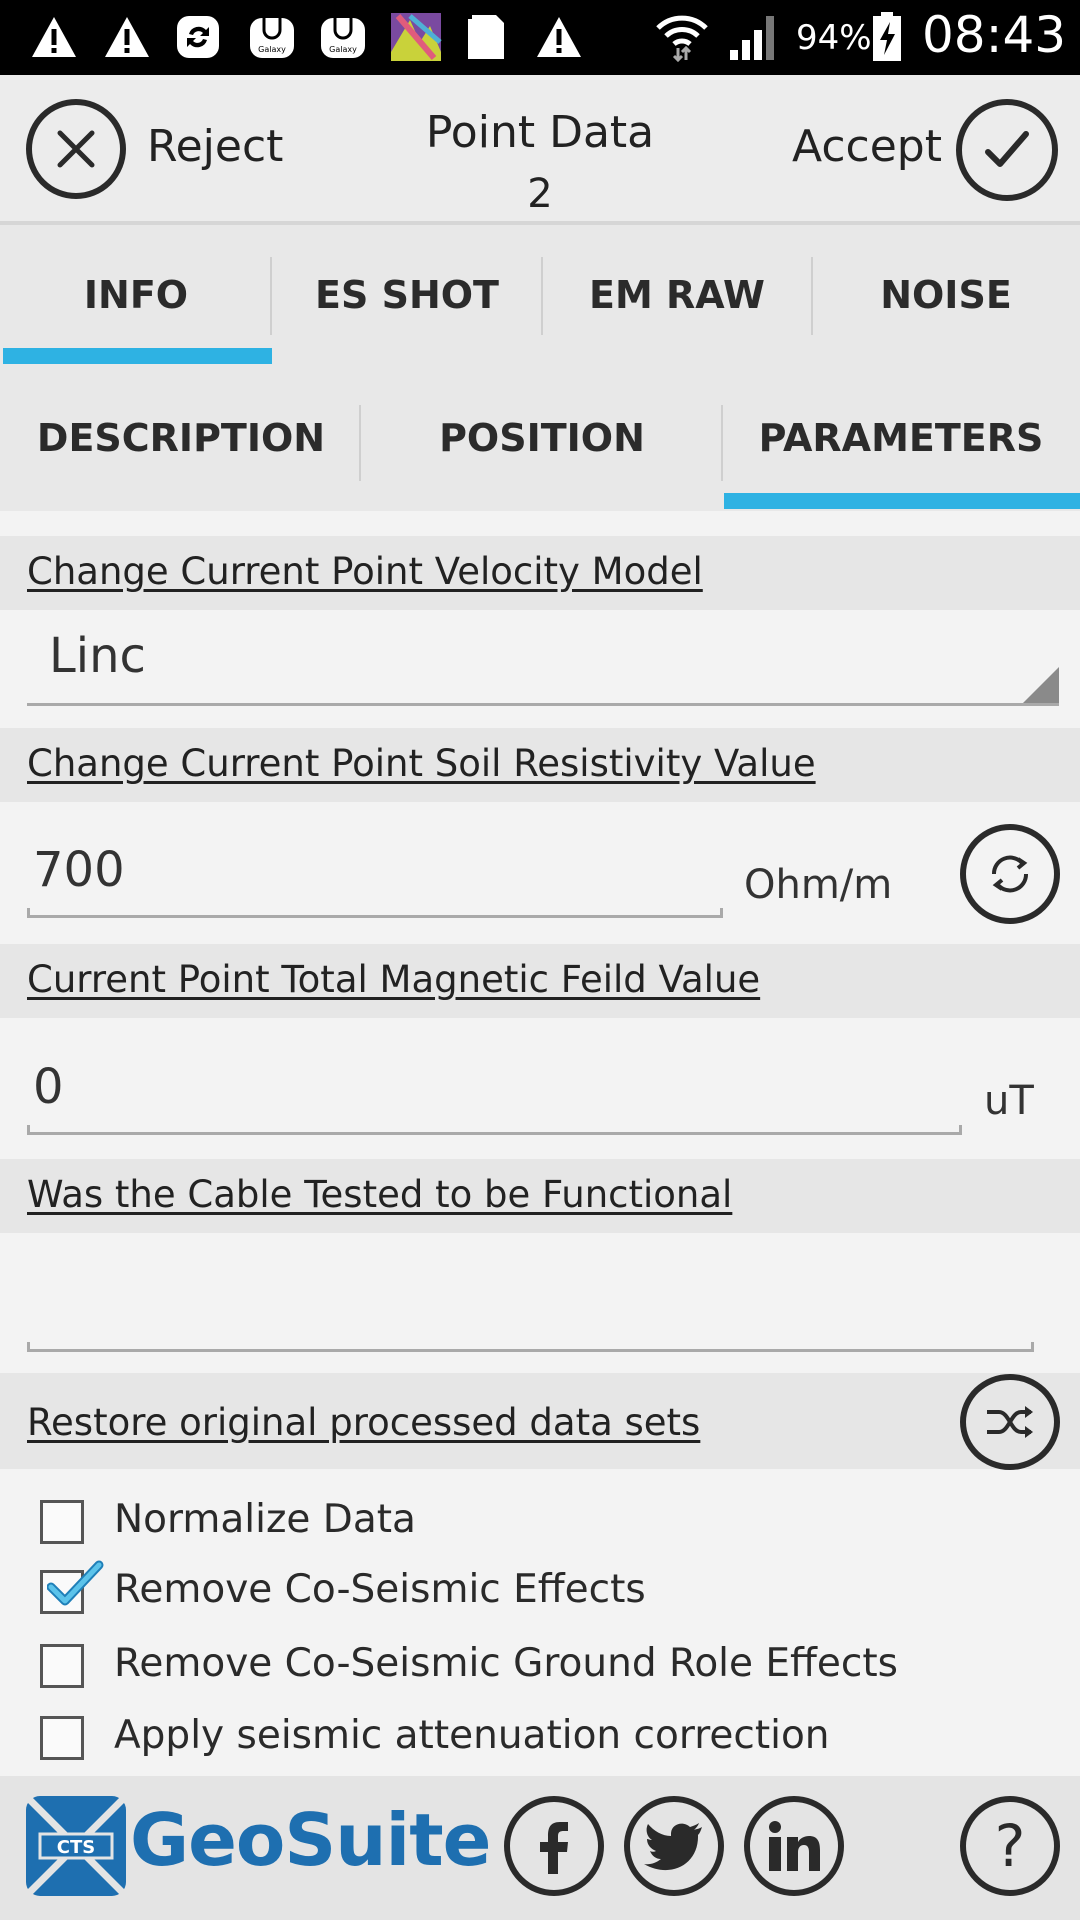 The width and height of the screenshot is (1080, 1920). I want to click on help-button: ?, so click(1010, 1846).